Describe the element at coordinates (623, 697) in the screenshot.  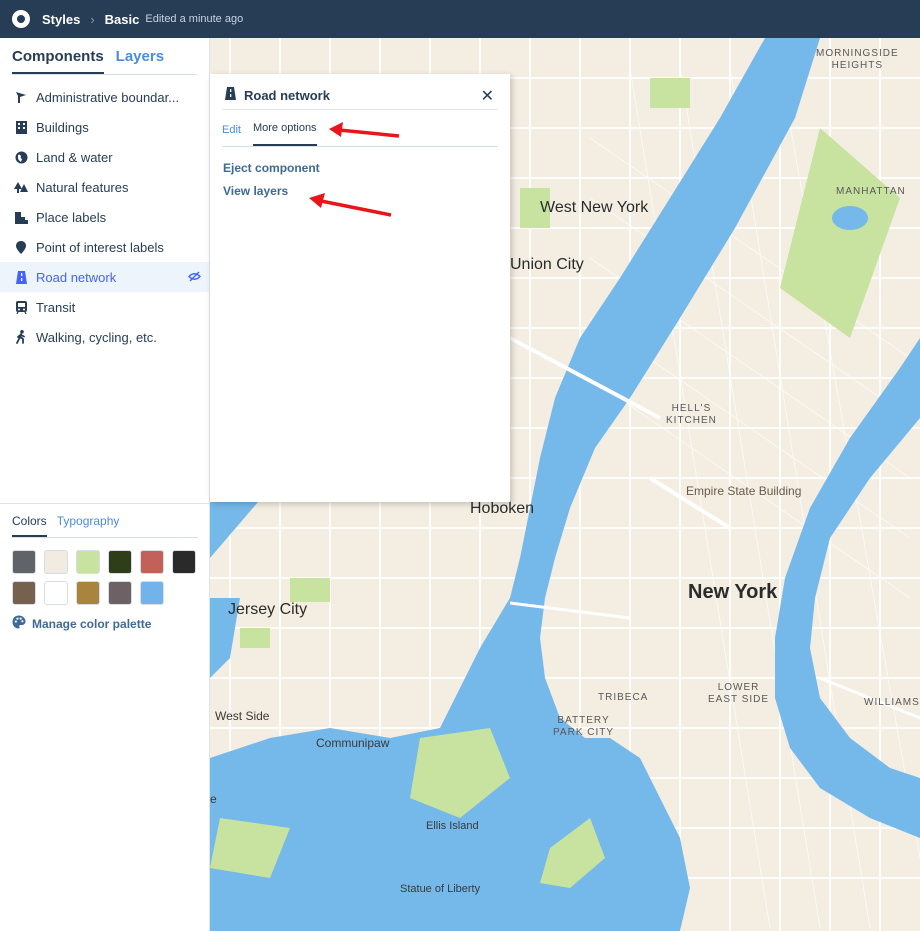
I see `map-label-tribeca: TRIBECA` at that location.